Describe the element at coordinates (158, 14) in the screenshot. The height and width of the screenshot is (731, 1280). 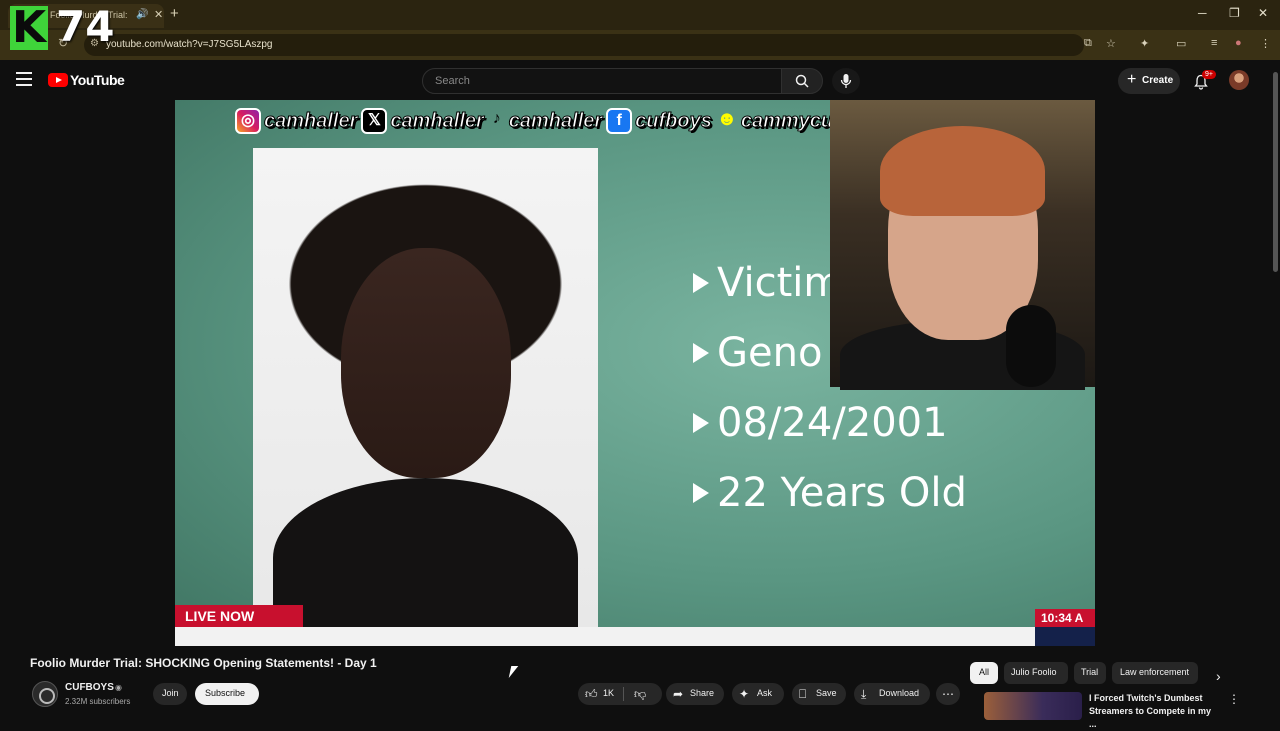
I see `close-tab-icon: ✕` at that location.